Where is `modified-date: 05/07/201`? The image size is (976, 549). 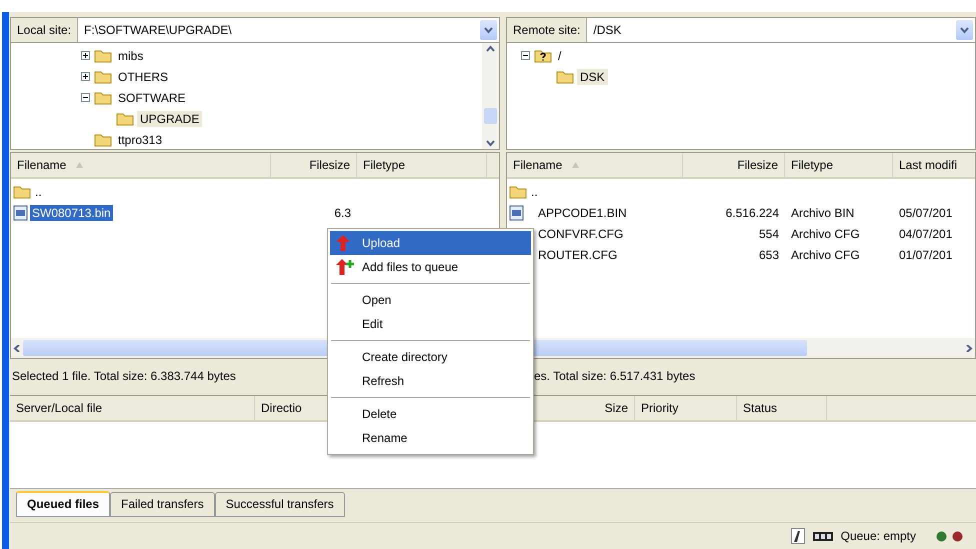 modified-date: 05/07/201 is located at coordinates (926, 213).